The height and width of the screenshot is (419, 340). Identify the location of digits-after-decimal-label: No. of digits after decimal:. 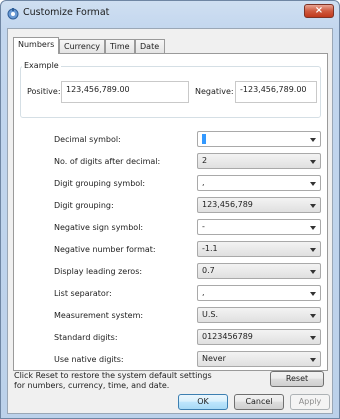
(107, 161).